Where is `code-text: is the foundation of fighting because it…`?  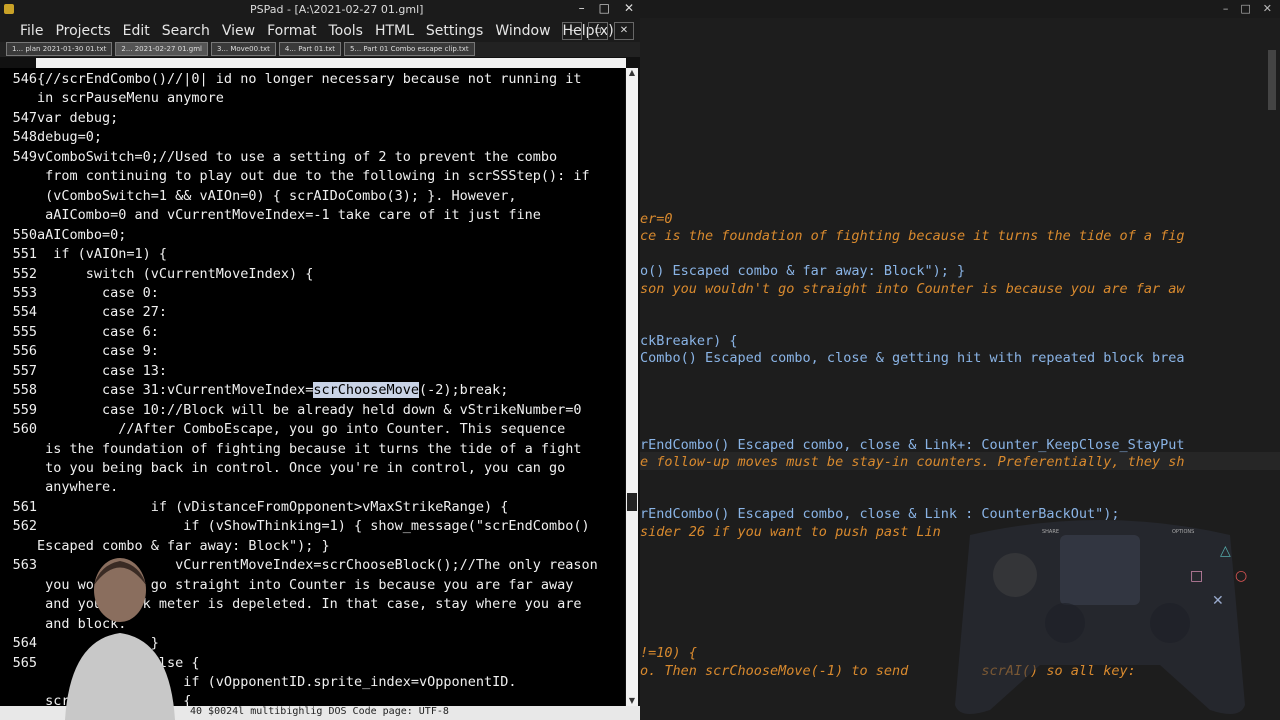
code-text: is the foundation of fighting because it… is located at coordinates (309, 448).